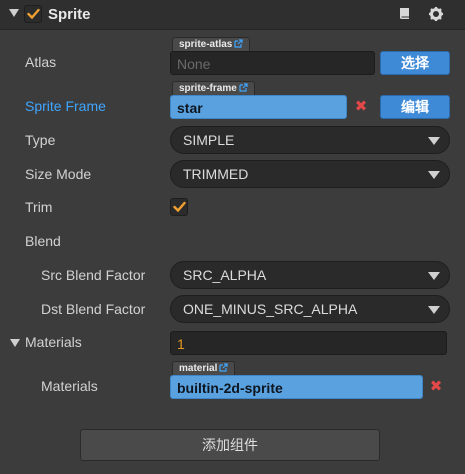  I want to click on clear-sprite-frame-icon: ✖, so click(361, 107).